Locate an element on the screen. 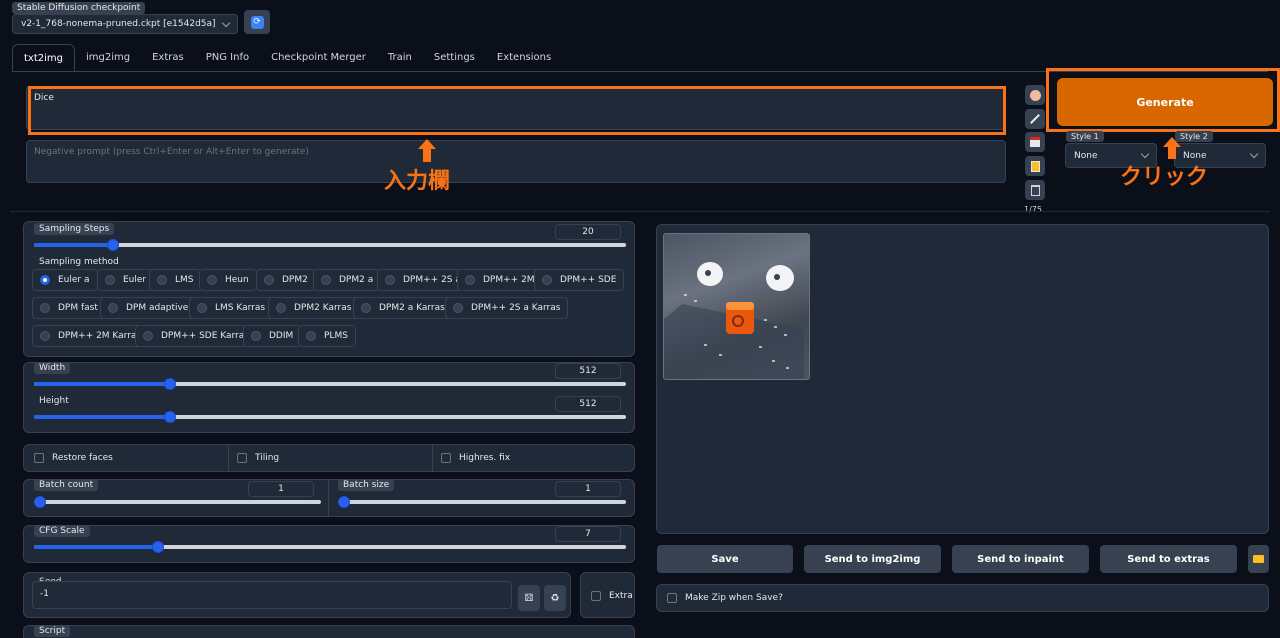 This screenshot has height=638, width=1280. tab-png-info: PNG Info is located at coordinates (227, 58).